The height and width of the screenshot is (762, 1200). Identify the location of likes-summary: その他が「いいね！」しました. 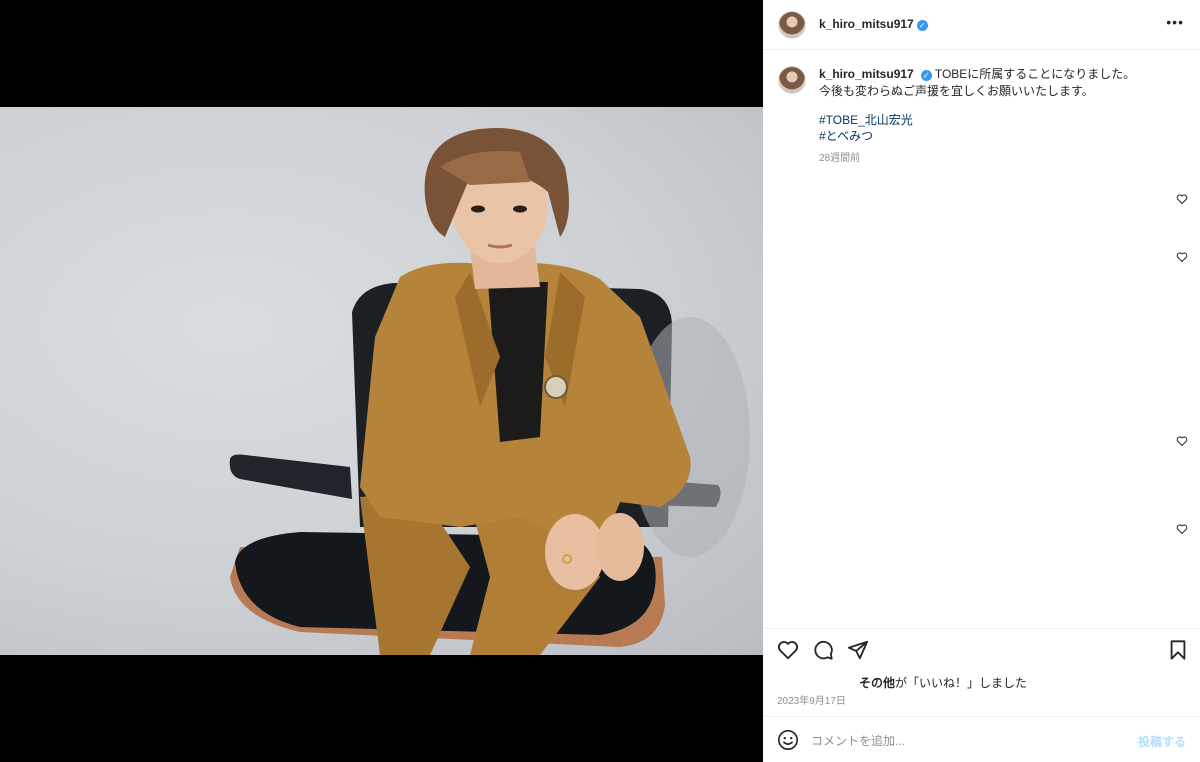
(943, 682).